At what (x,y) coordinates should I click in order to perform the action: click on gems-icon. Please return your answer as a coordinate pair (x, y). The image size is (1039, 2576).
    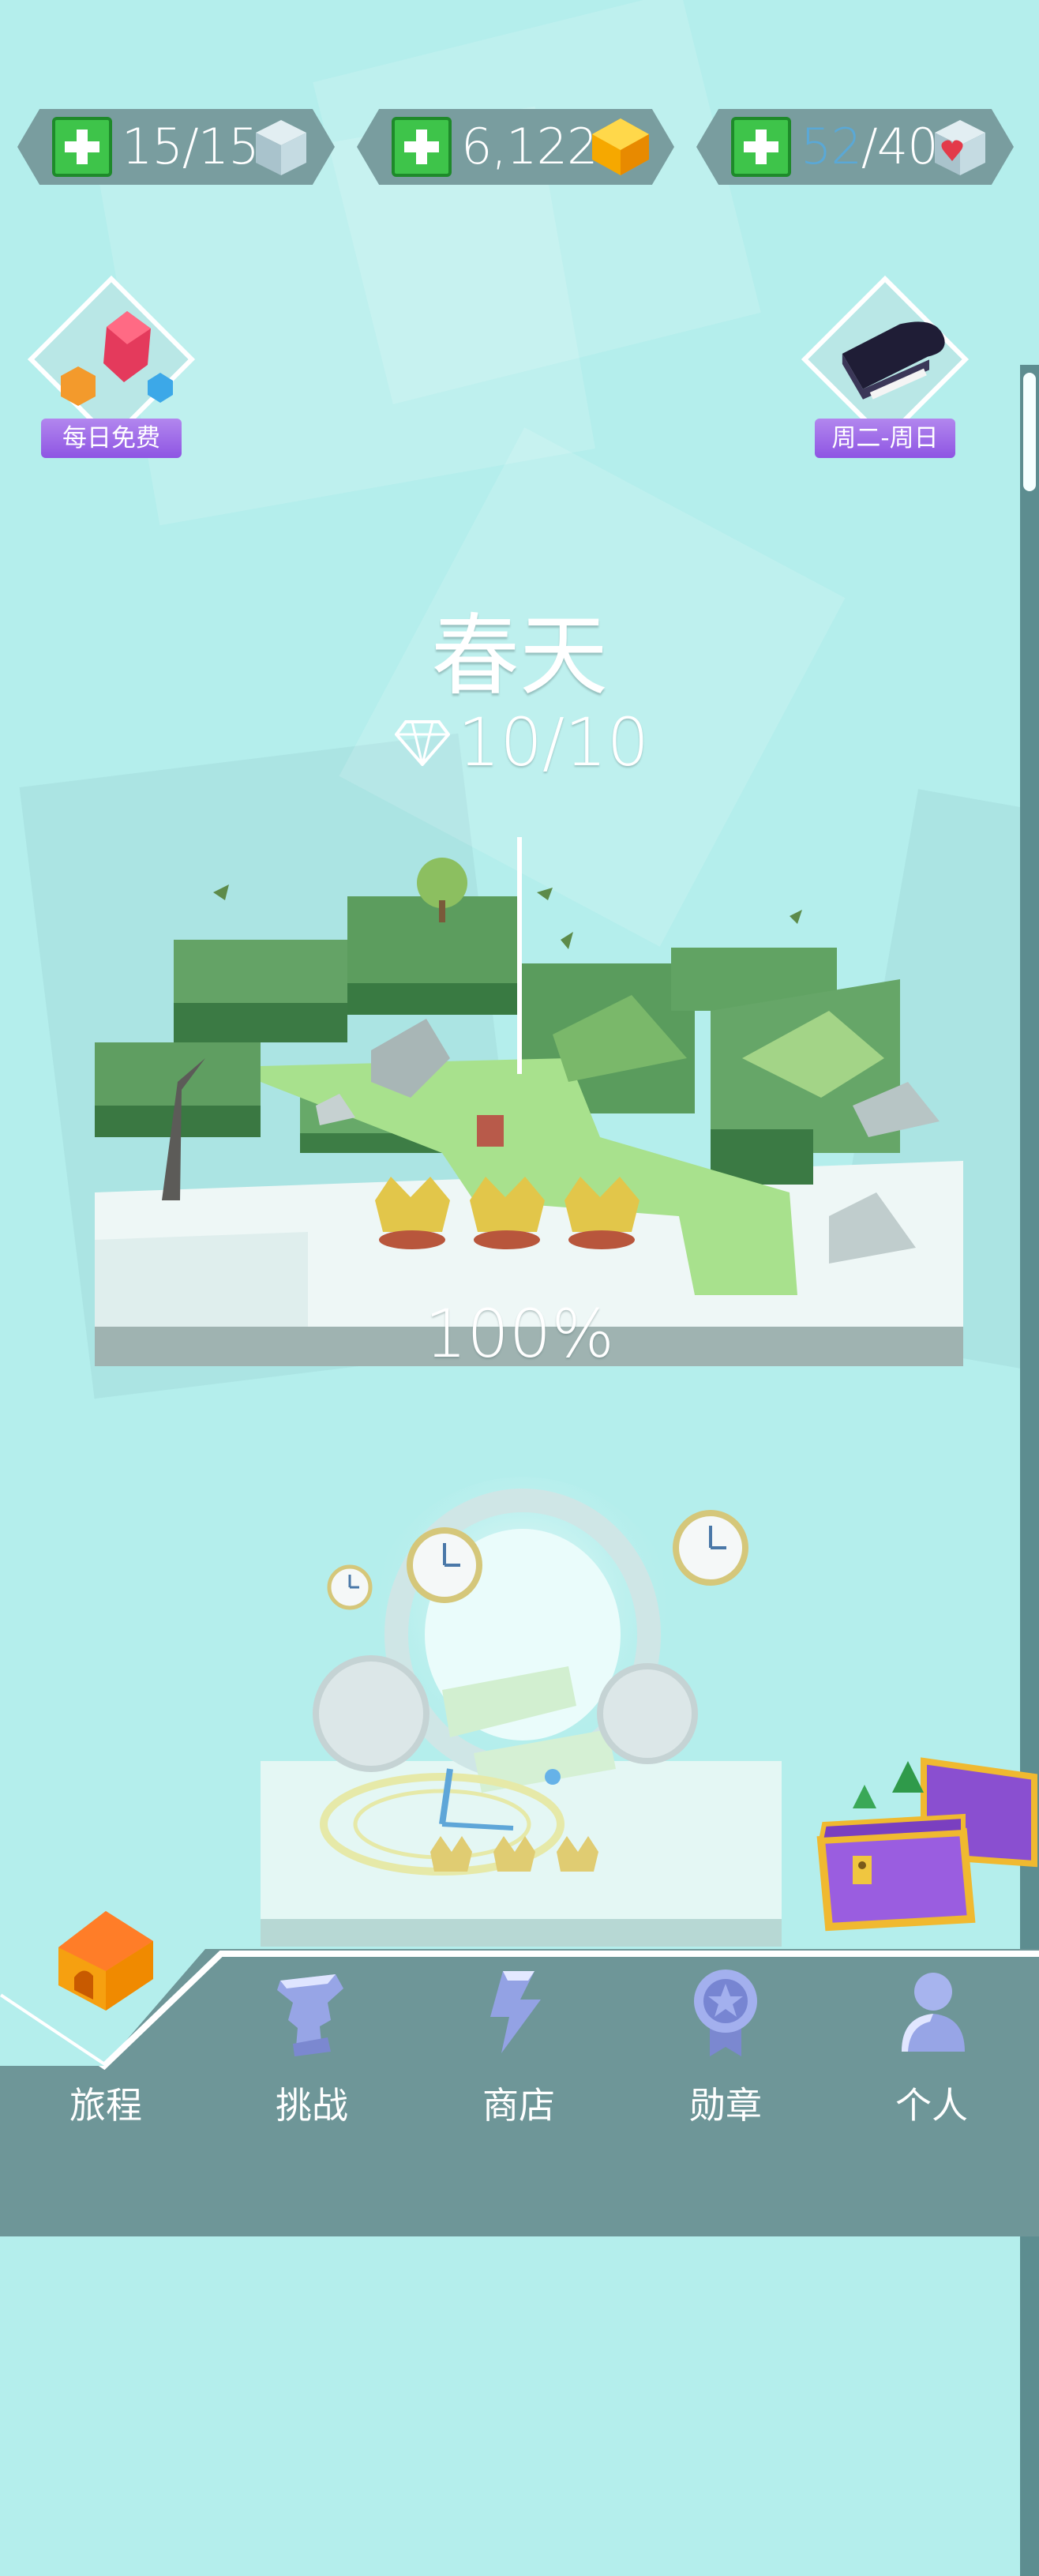
    Looking at the image, I should click on (117, 358).